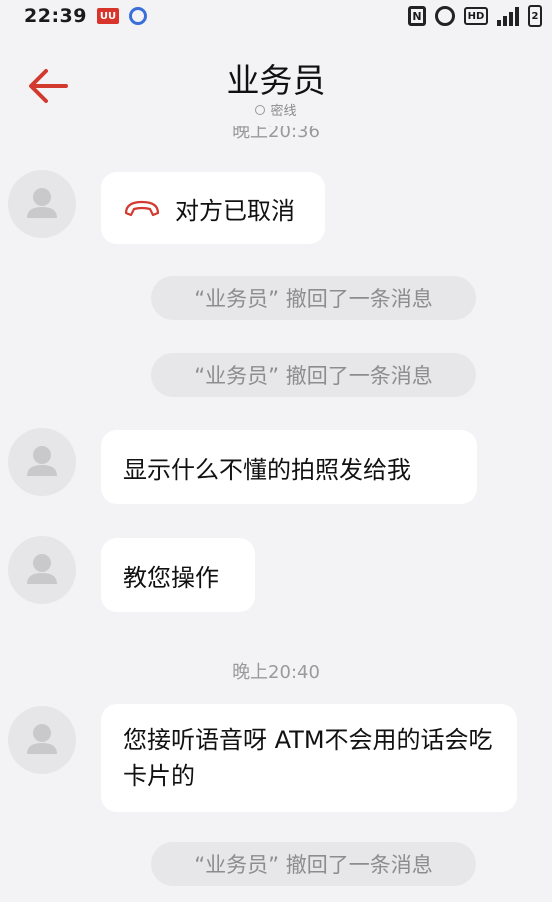  Describe the element at coordinates (276, 80) in the screenshot. I see `chat-title: 业务员` at that location.